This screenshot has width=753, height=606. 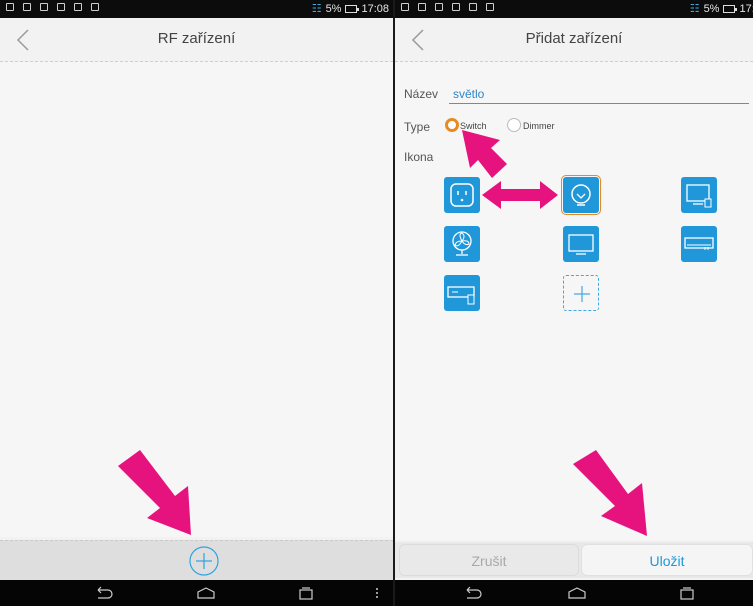 I want to click on page-title: RF zařízení, so click(x=196, y=38).